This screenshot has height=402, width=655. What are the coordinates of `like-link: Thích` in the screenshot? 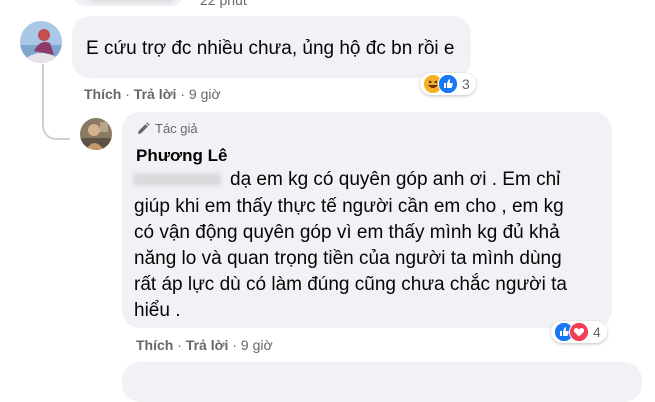 It's located at (102, 94).